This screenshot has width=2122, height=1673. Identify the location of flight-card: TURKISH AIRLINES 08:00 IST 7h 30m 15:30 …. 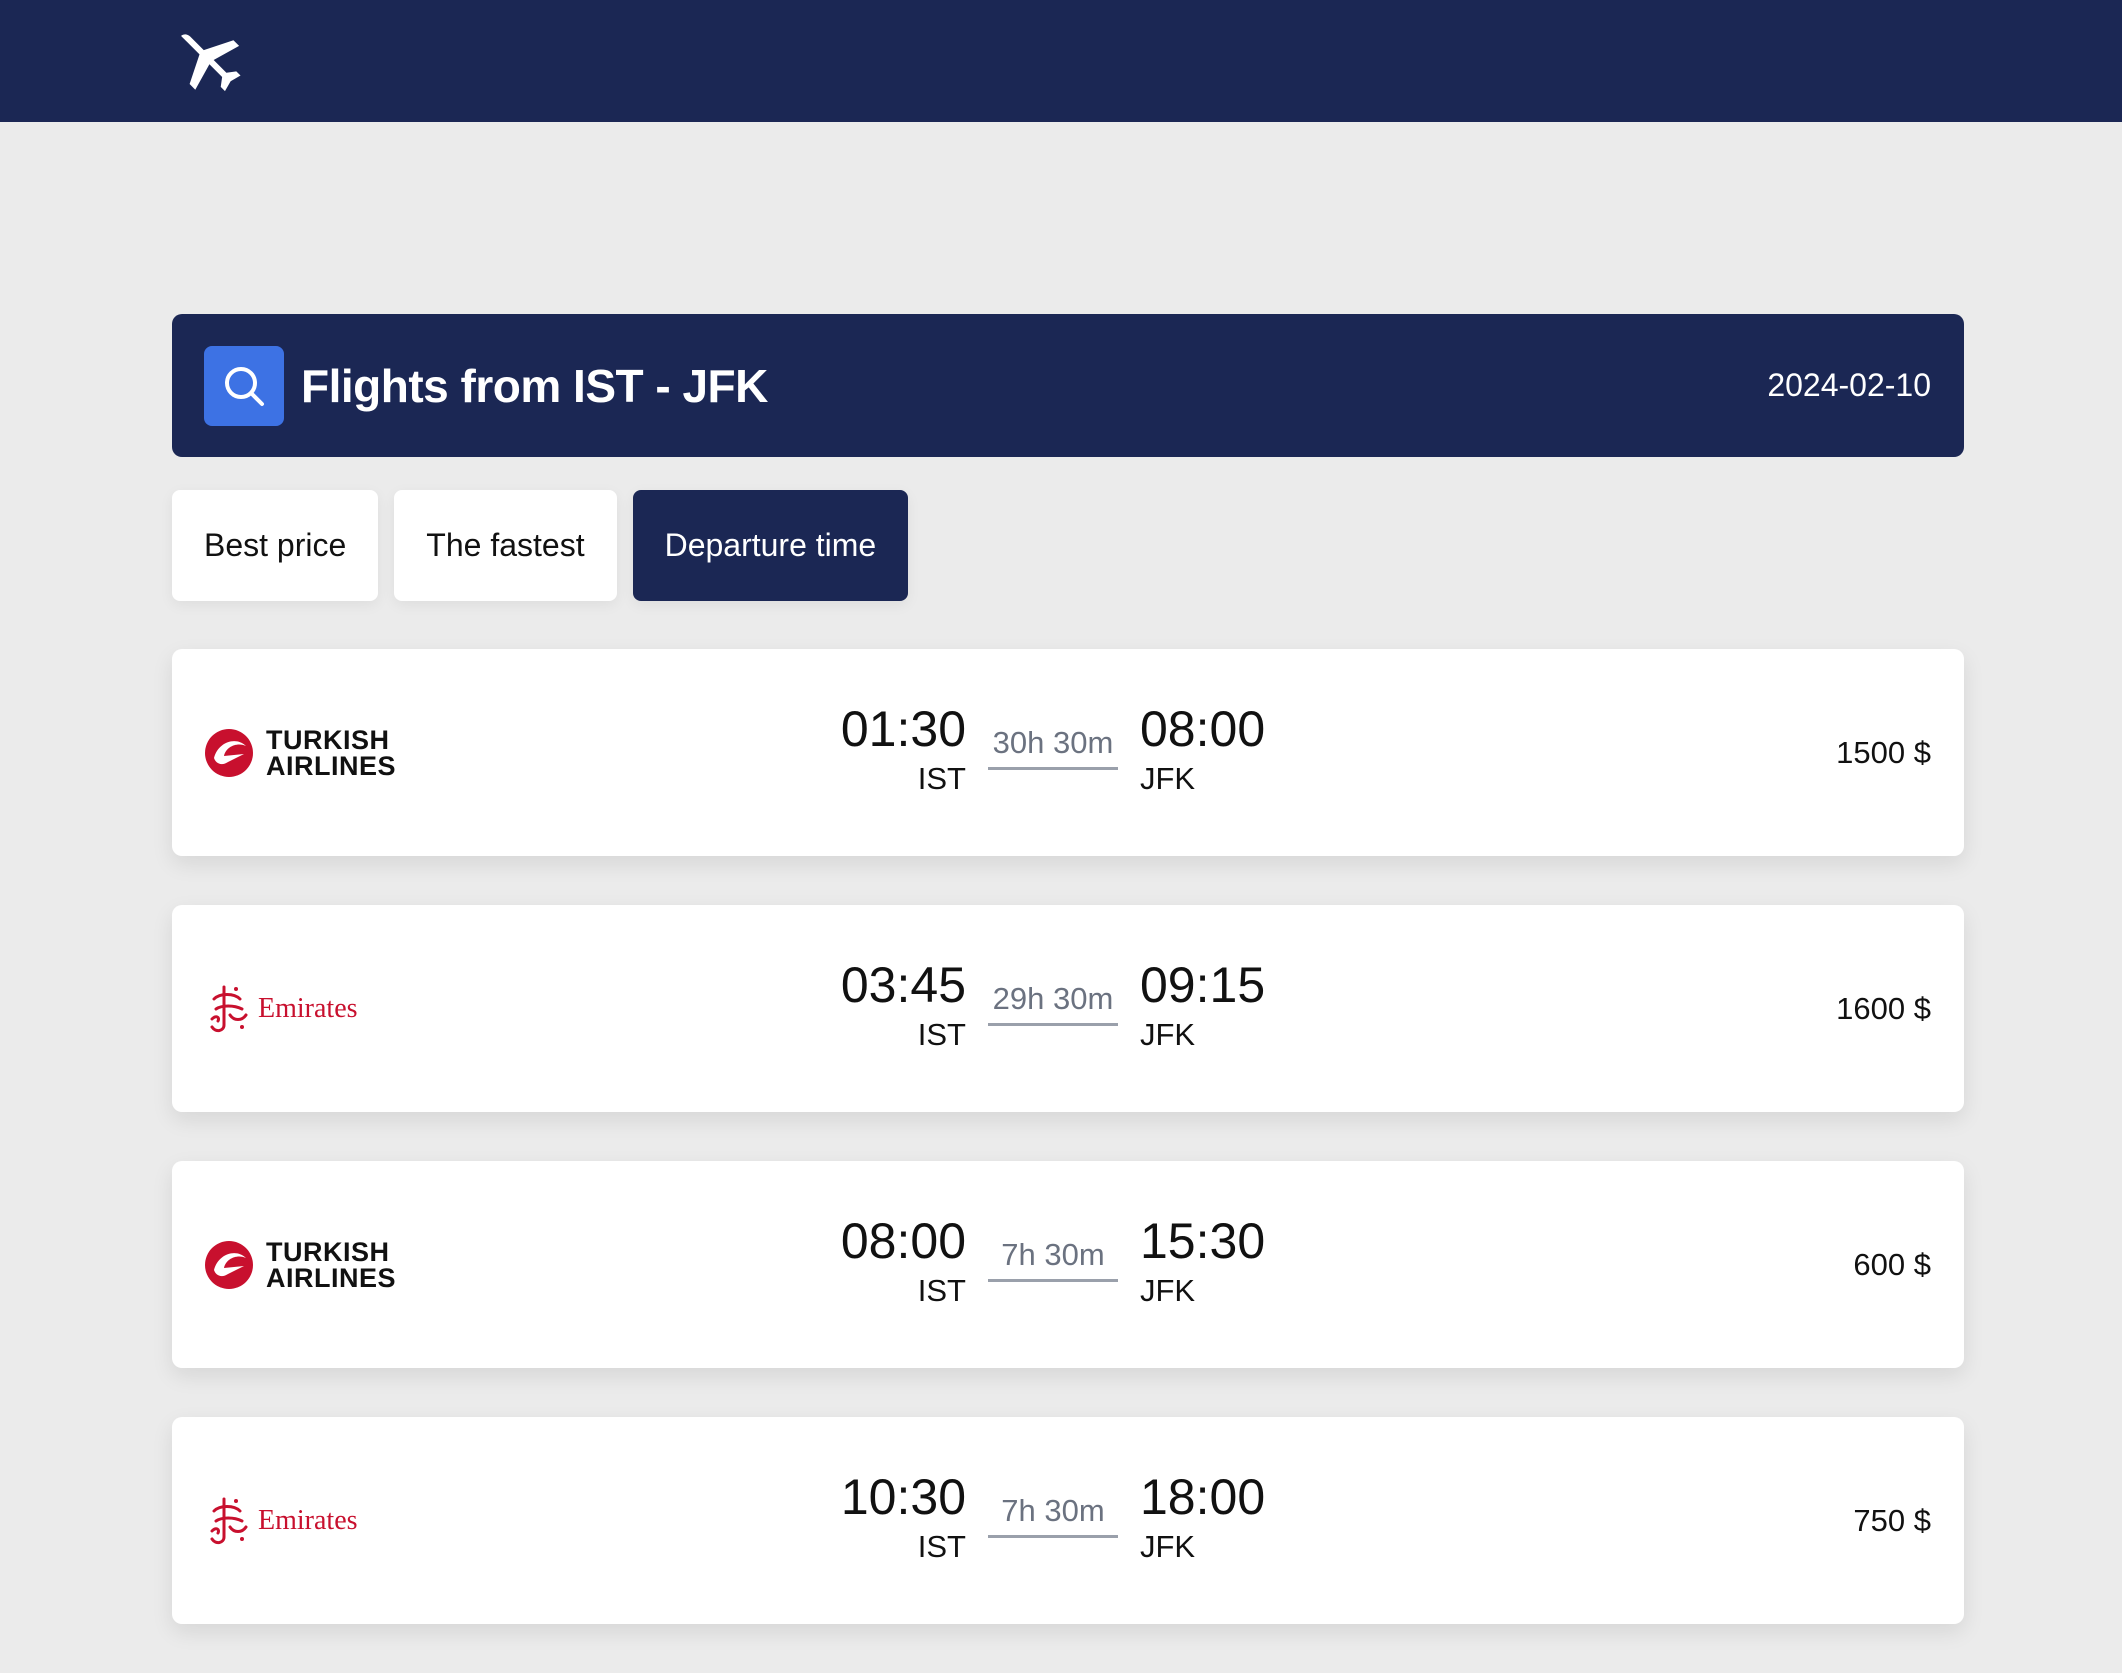
(1068, 1264).